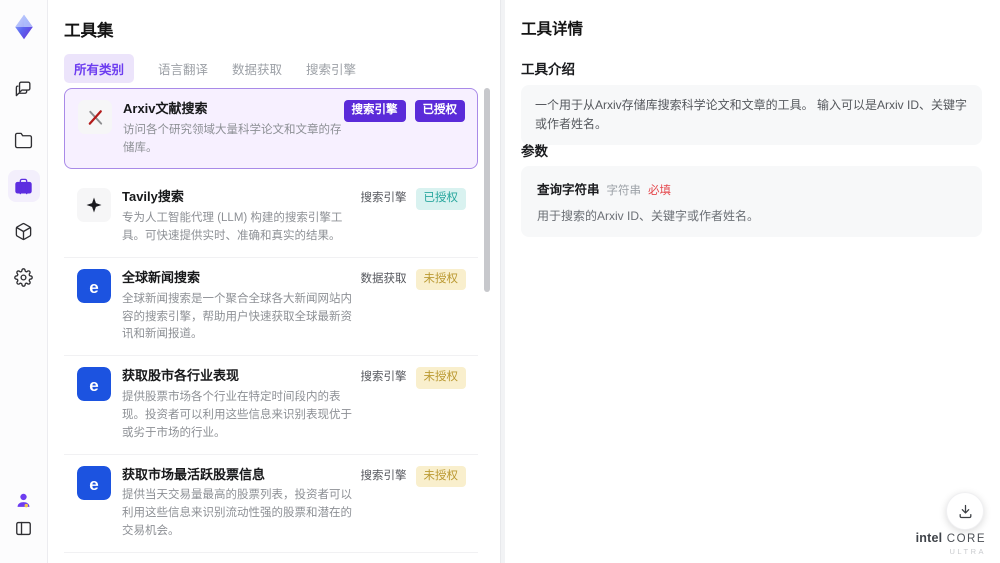 This screenshot has height=563, width=1000. Describe the element at coordinates (534, 151) in the screenshot. I see `params-heading: 参数` at that location.